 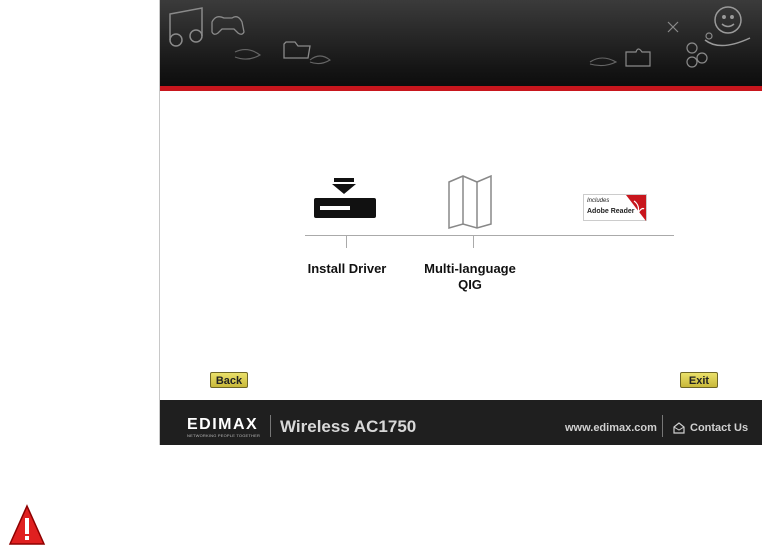 I want to click on qig-label: Multi-language QIG, so click(x=470, y=277).